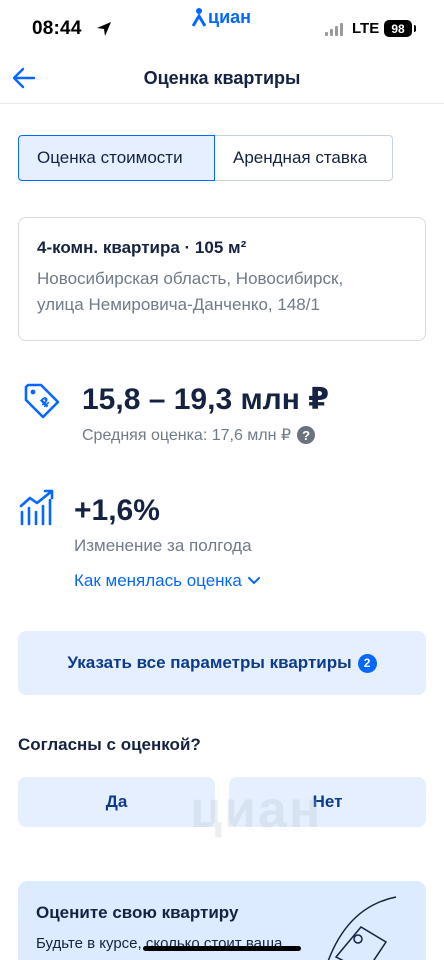  What do you see at coordinates (230, 16) in the screenshot?
I see `cian-app-label: циан` at bounding box center [230, 16].